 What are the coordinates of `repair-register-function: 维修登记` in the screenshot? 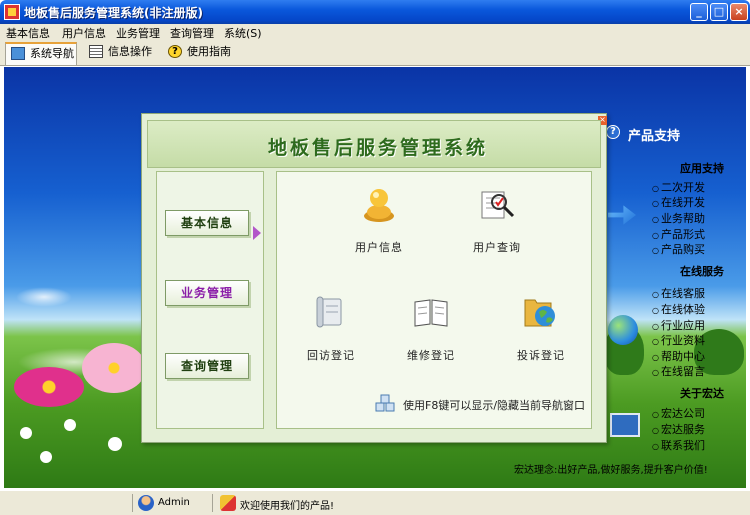 It's located at (431, 329).